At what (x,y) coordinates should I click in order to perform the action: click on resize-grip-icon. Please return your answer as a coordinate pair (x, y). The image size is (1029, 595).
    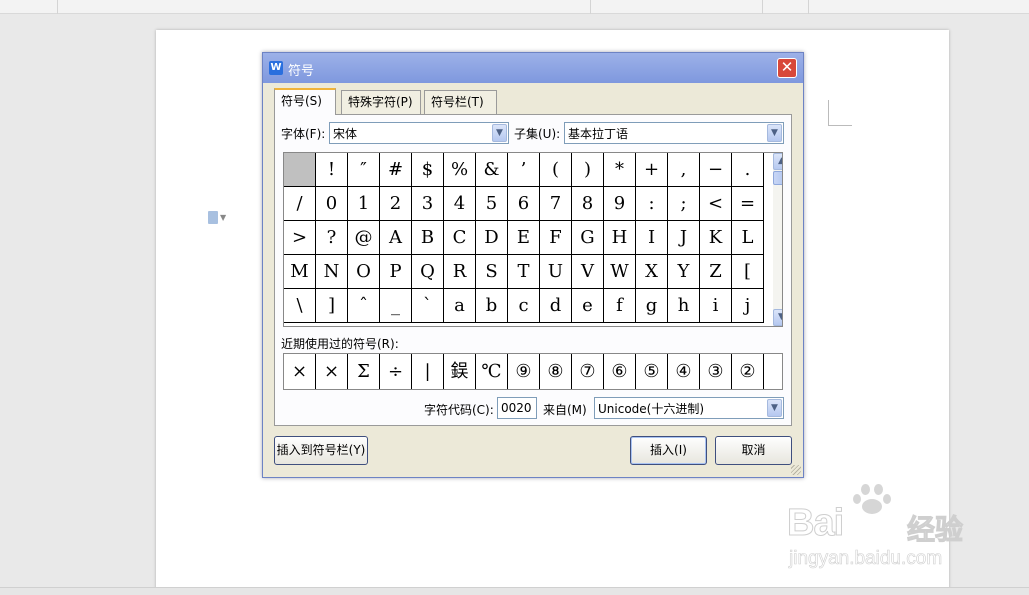
    Looking at the image, I should click on (796, 470).